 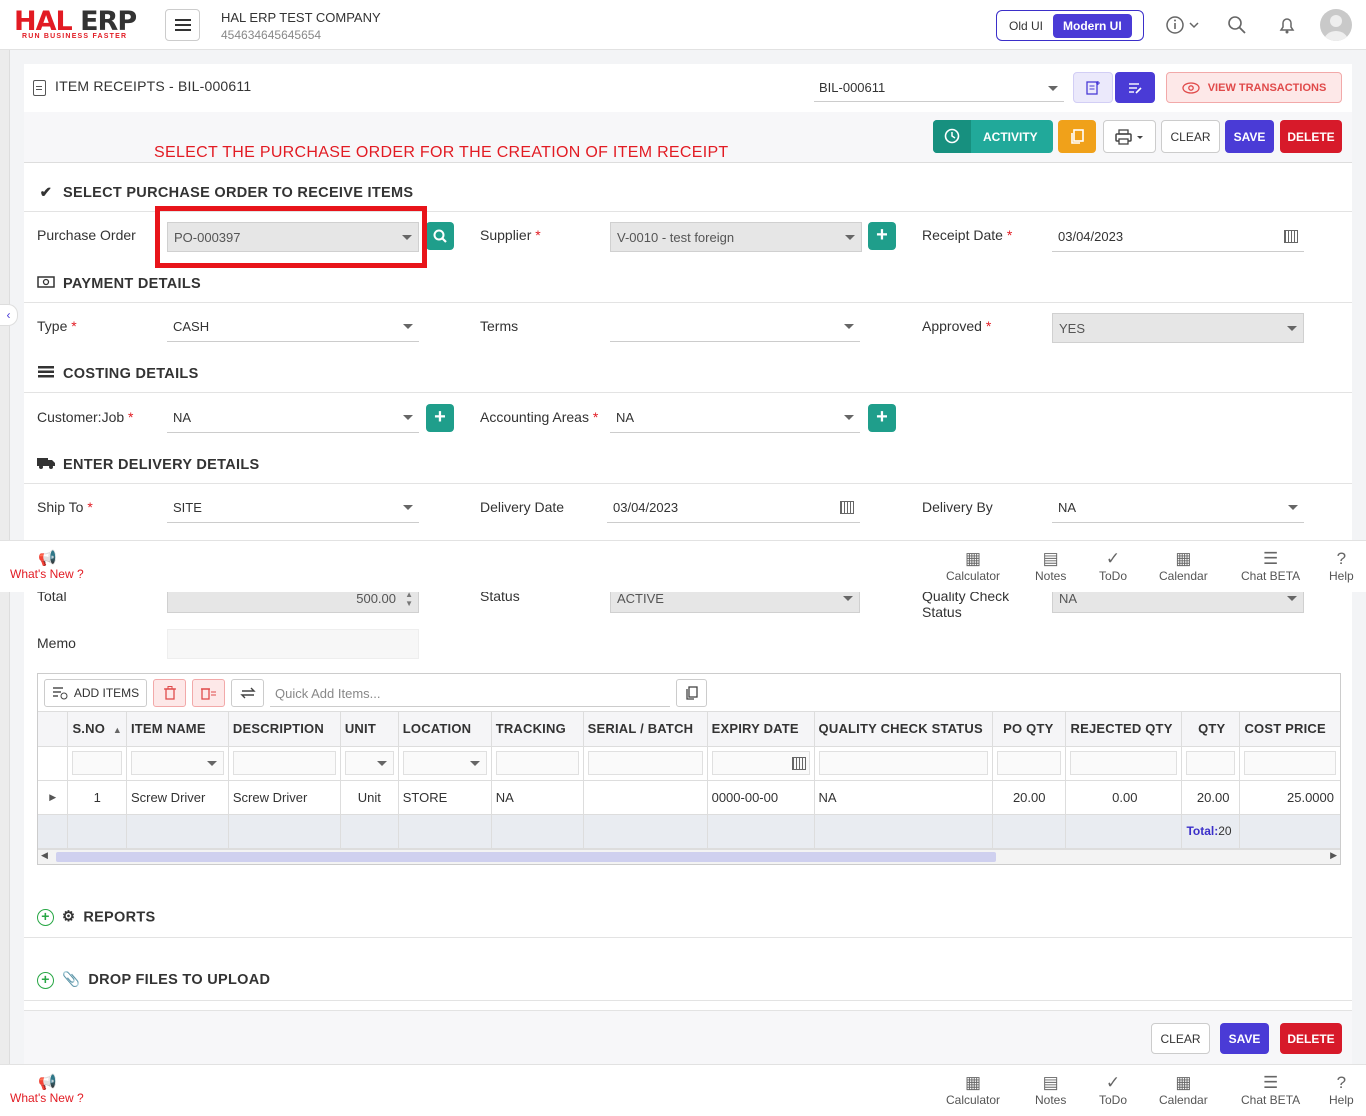 I want to click on scrollbar-thumb, so click(x=526, y=857).